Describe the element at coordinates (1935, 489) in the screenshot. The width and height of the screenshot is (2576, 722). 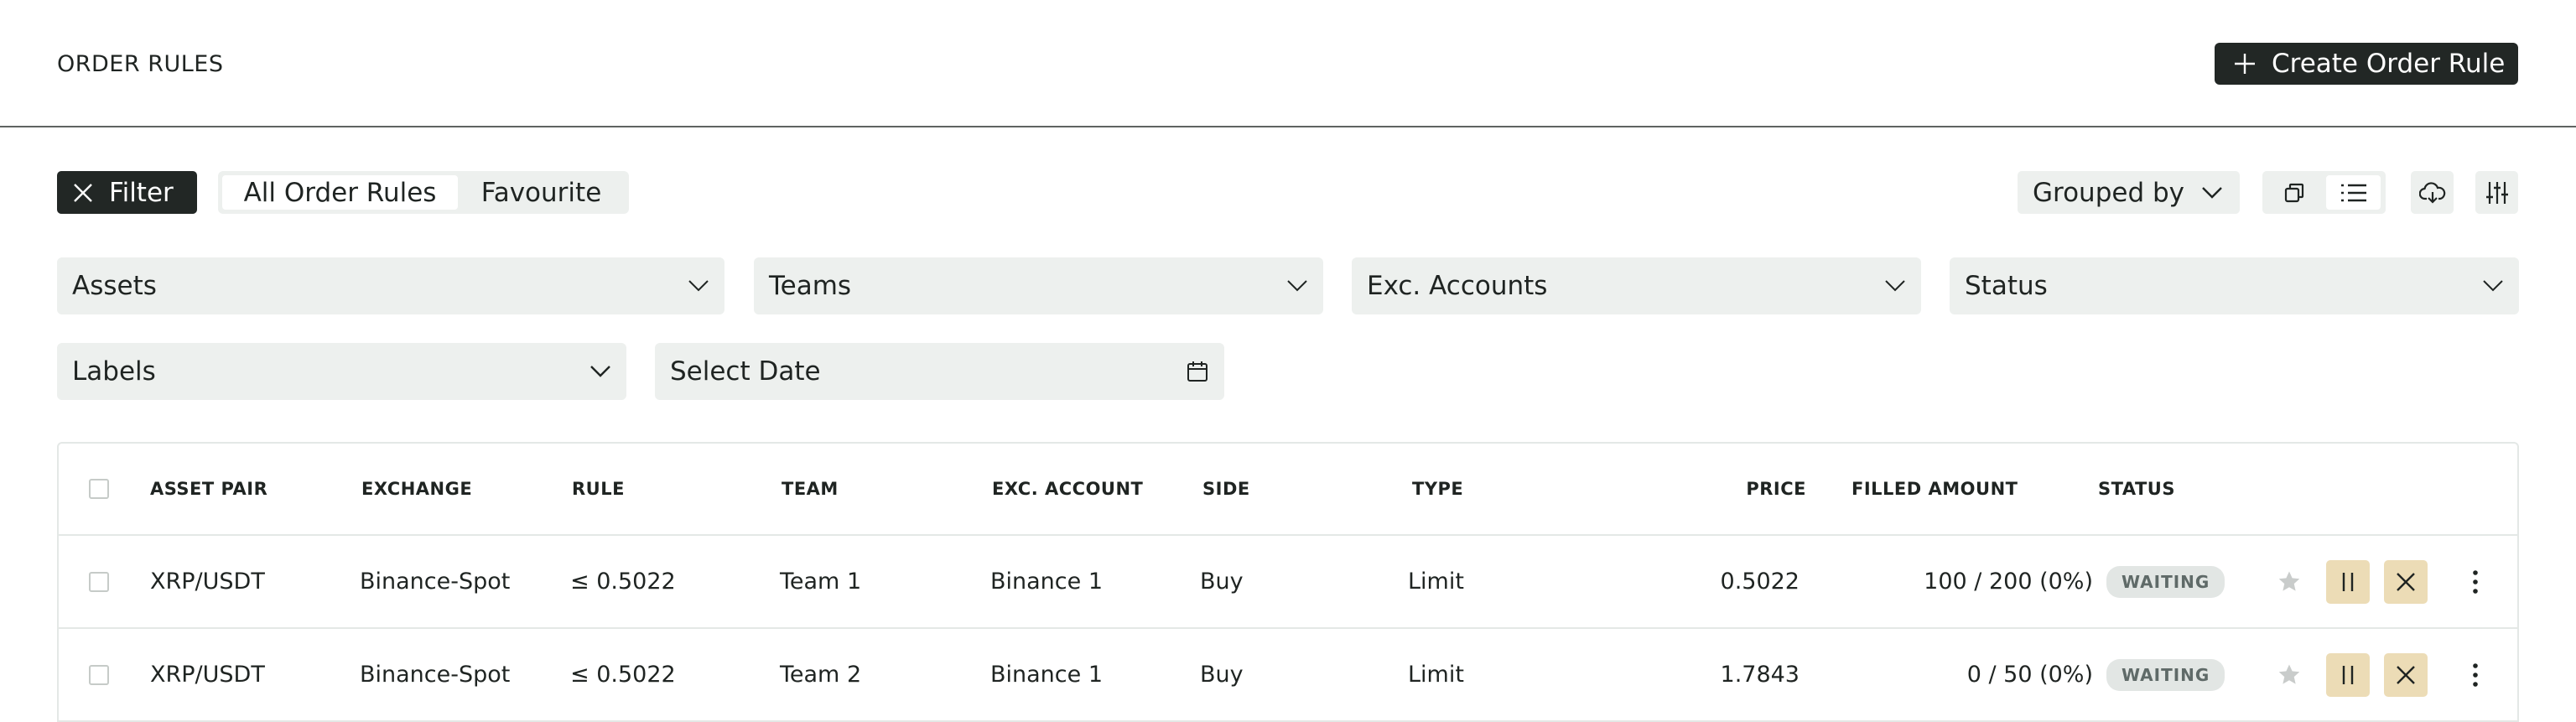
I see `column-filled-amount: FILLED AMOUNT` at that location.